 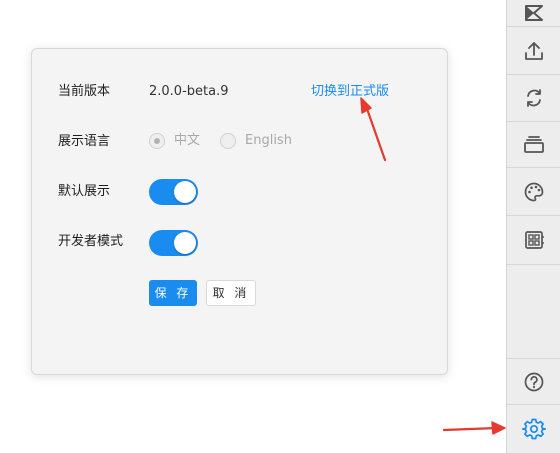 I want to click on grid-button, so click(x=533, y=240).